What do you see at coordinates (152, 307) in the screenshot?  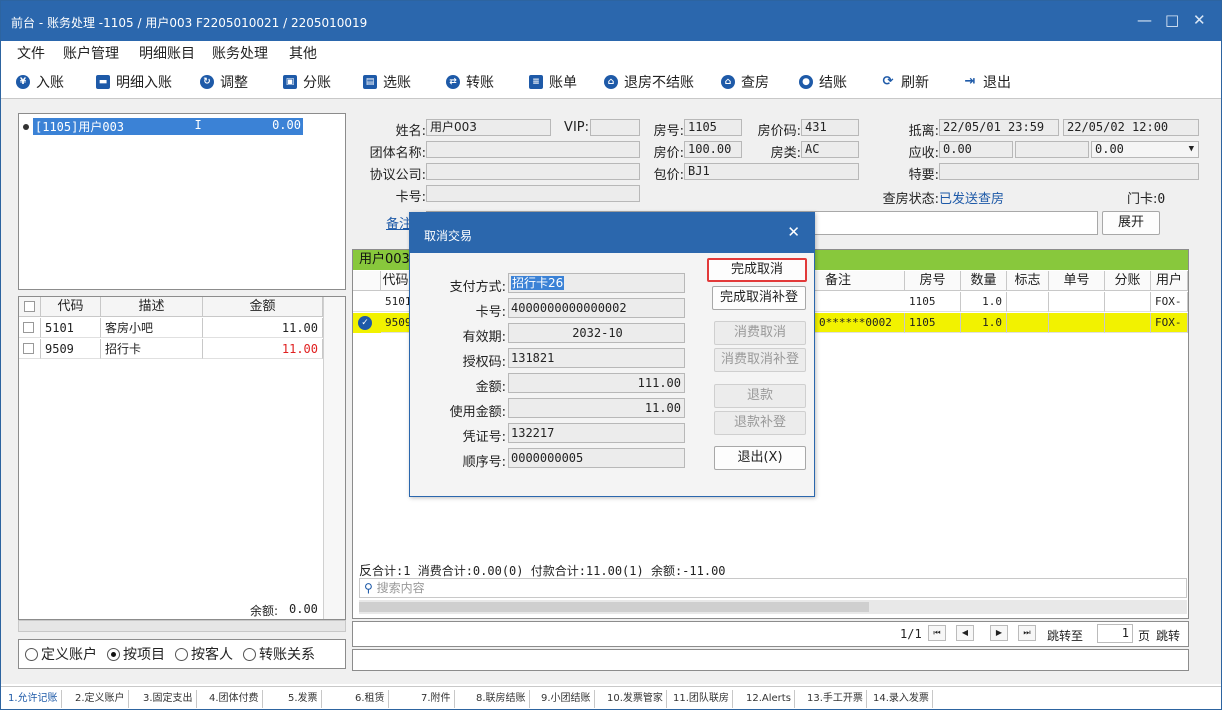 I see `col-desc: 描述` at bounding box center [152, 307].